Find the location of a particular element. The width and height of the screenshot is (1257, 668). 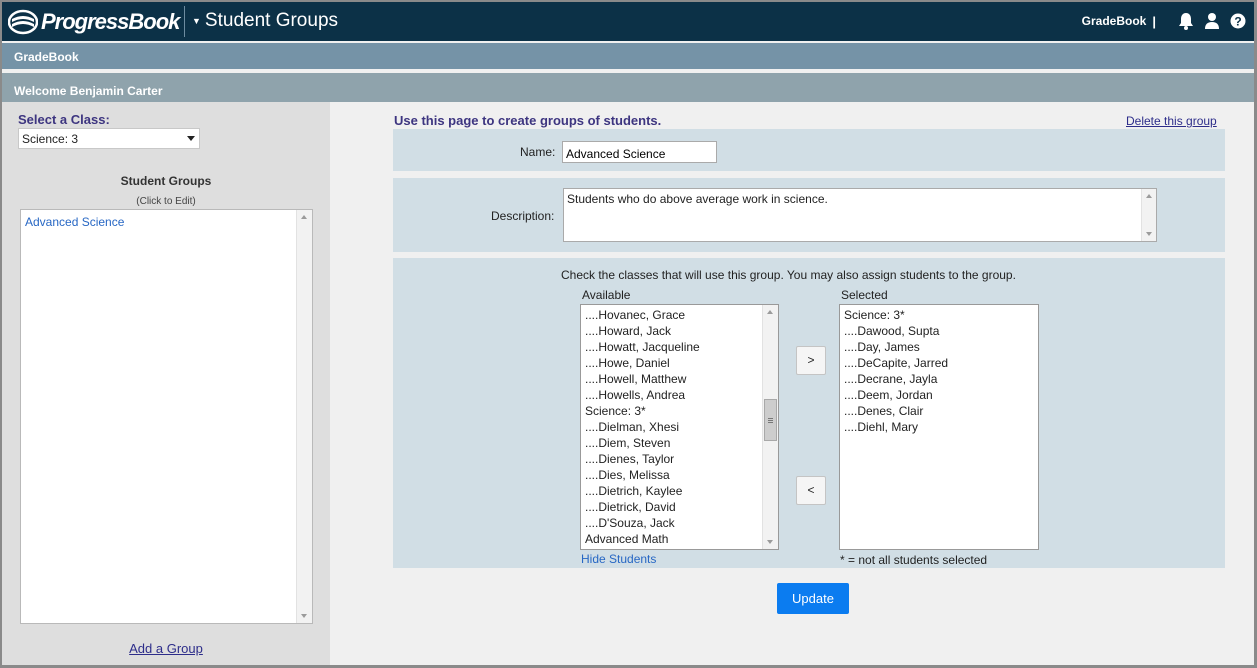

header-divider is located at coordinates (184, 21).